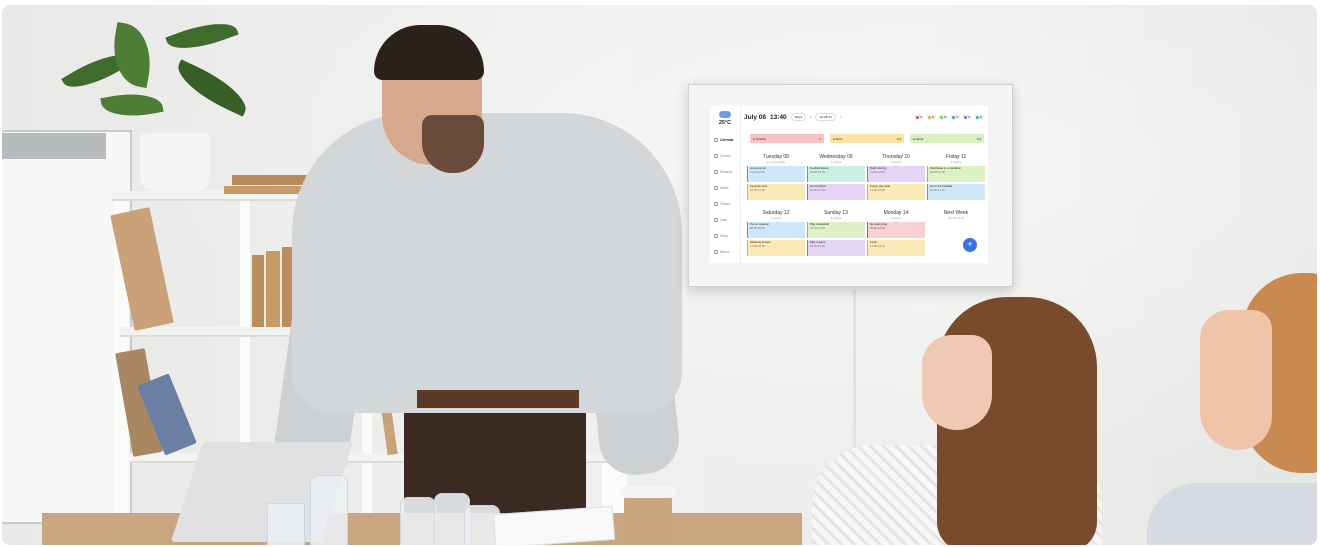 Image resolution: width=1320 pixels, height=547 pixels. I want to click on meals-icon, so click(716, 188).